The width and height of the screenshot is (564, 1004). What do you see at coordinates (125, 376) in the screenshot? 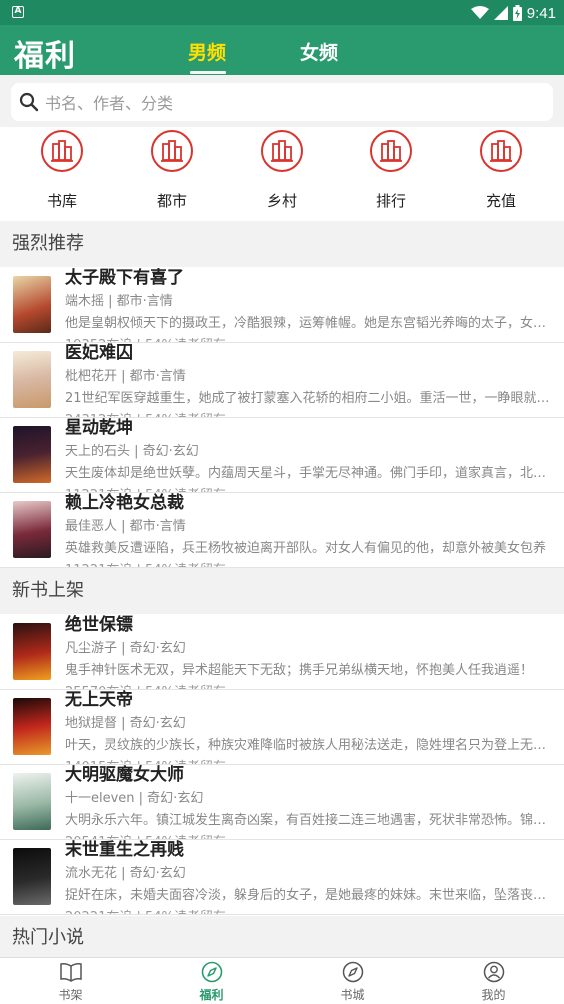
I see `book-meta: 枇杷花开 | 都市·言情` at bounding box center [125, 376].